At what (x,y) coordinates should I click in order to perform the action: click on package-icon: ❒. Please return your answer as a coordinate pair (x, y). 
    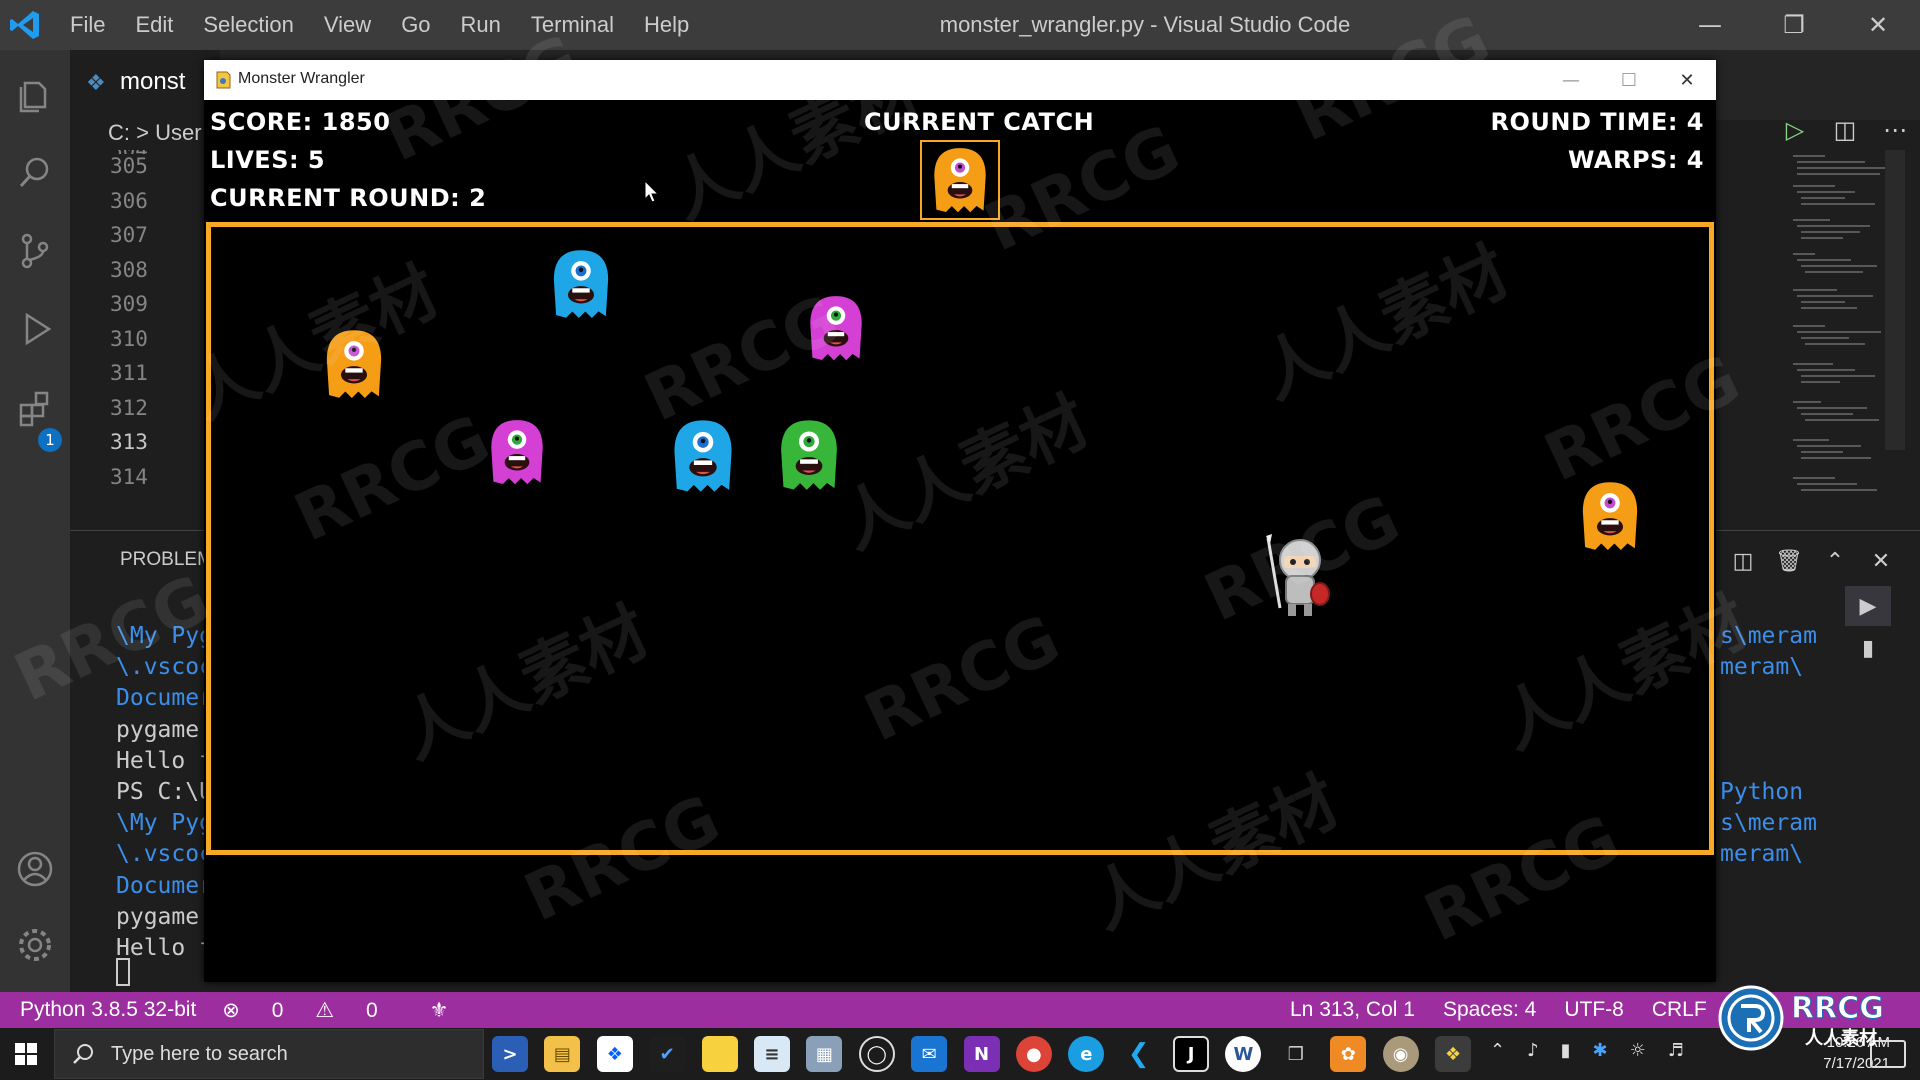
    Looking at the image, I should click on (1295, 1054).